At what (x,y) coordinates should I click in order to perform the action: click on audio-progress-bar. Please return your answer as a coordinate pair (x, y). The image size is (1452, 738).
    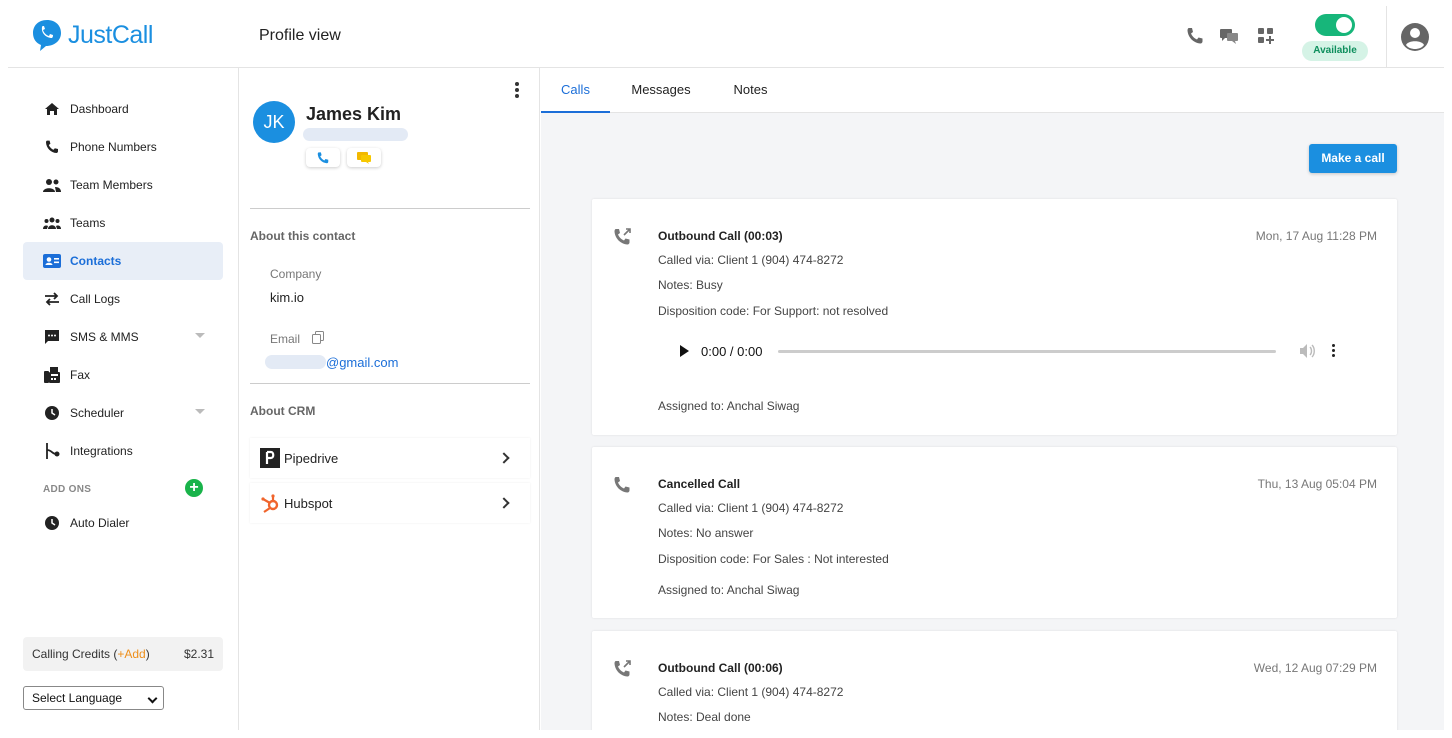
    Looking at the image, I should click on (1027, 351).